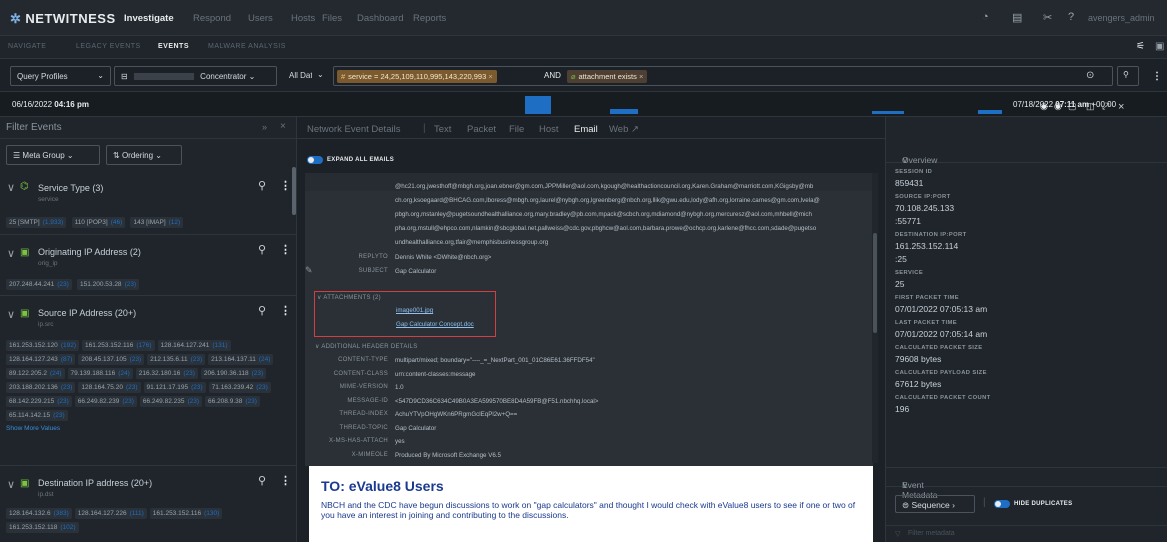 This screenshot has height=542, width=1167. What do you see at coordinates (1026, 483) in the screenshot?
I see `event-metadata-header: ∨ Event Metadata` at bounding box center [1026, 483].